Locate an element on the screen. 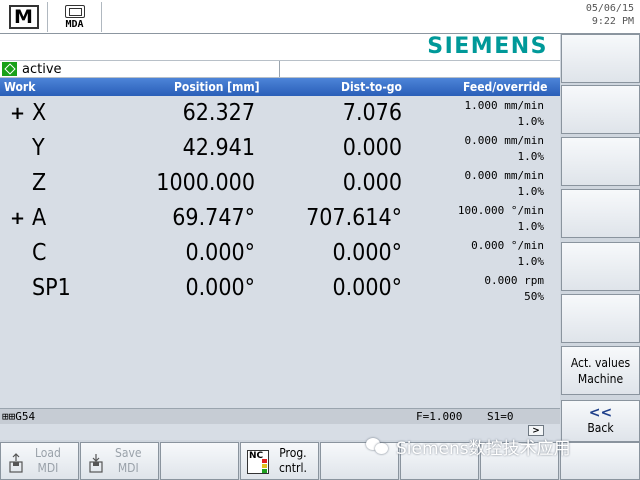  prog-cntrl-button: NC Prog. cntrl. is located at coordinates (279, 461).